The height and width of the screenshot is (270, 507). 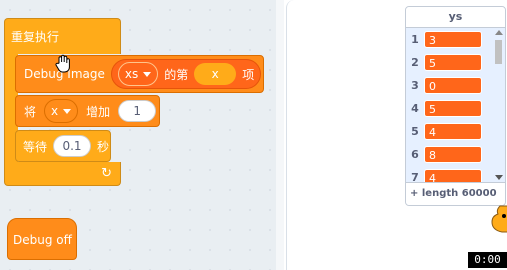 I want to click on list-item-value: 4, so click(x=453, y=131).